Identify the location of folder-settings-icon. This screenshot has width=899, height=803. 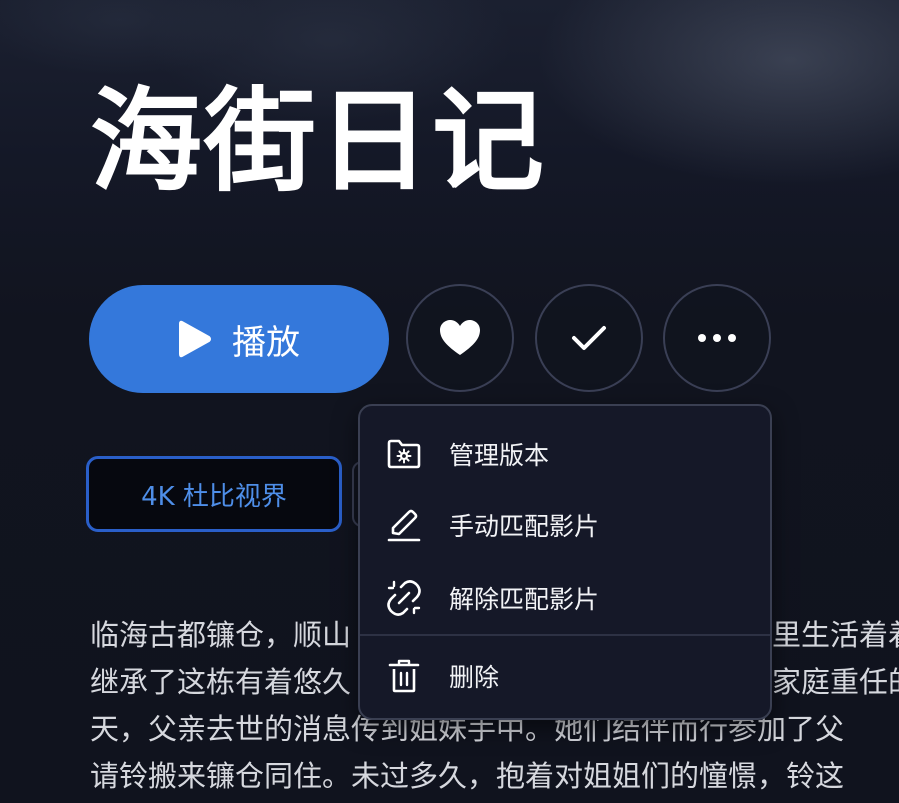
(404, 454).